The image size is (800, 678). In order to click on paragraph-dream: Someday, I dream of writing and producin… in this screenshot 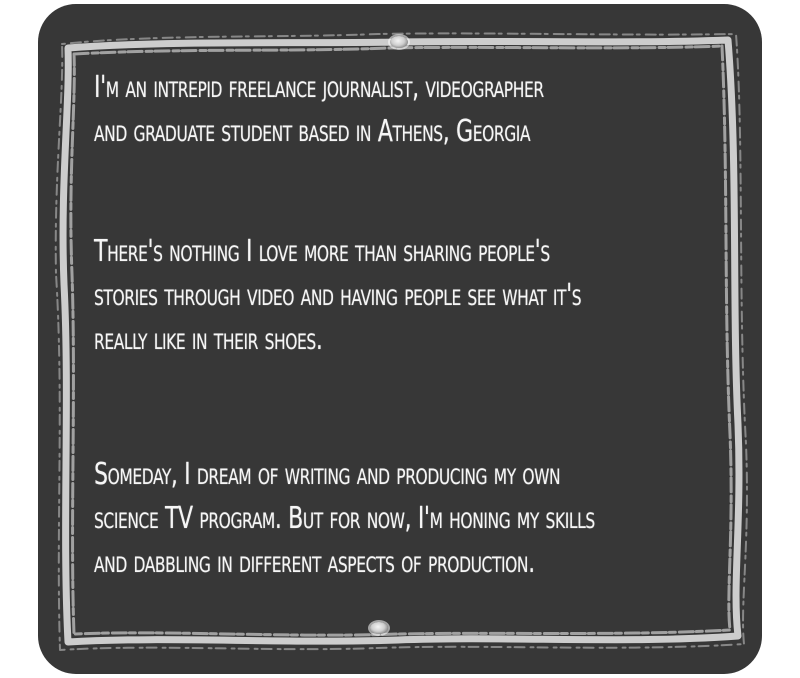, I will do `click(356, 519)`.